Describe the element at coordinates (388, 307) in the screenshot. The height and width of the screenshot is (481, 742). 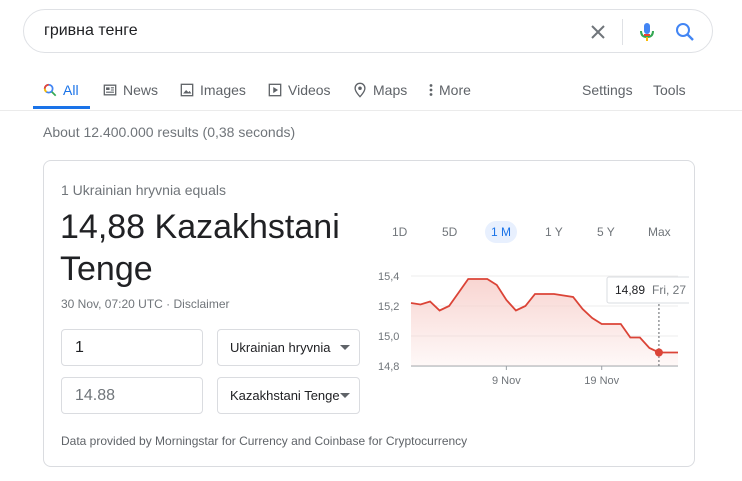
I see `y-tick-label: 15,2` at that location.